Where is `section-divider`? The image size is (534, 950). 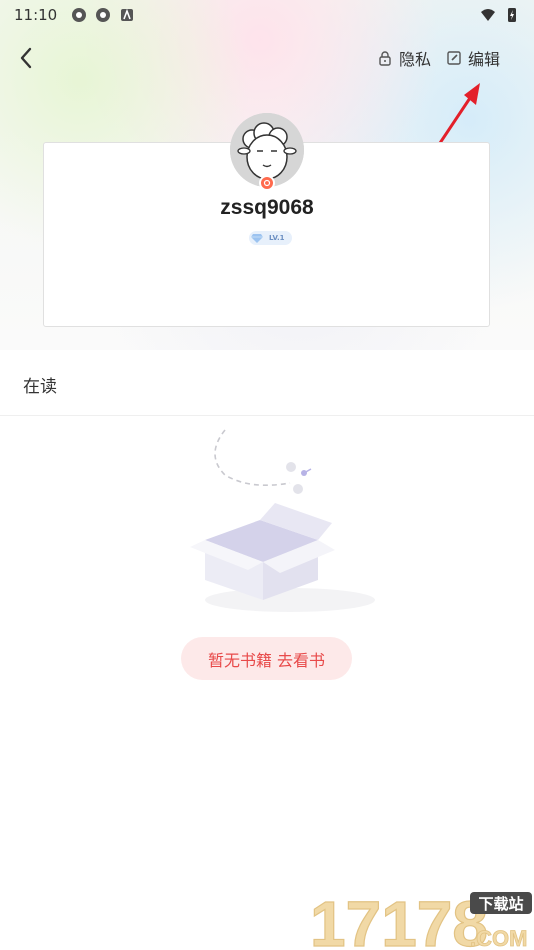
section-divider is located at coordinates (267, 415).